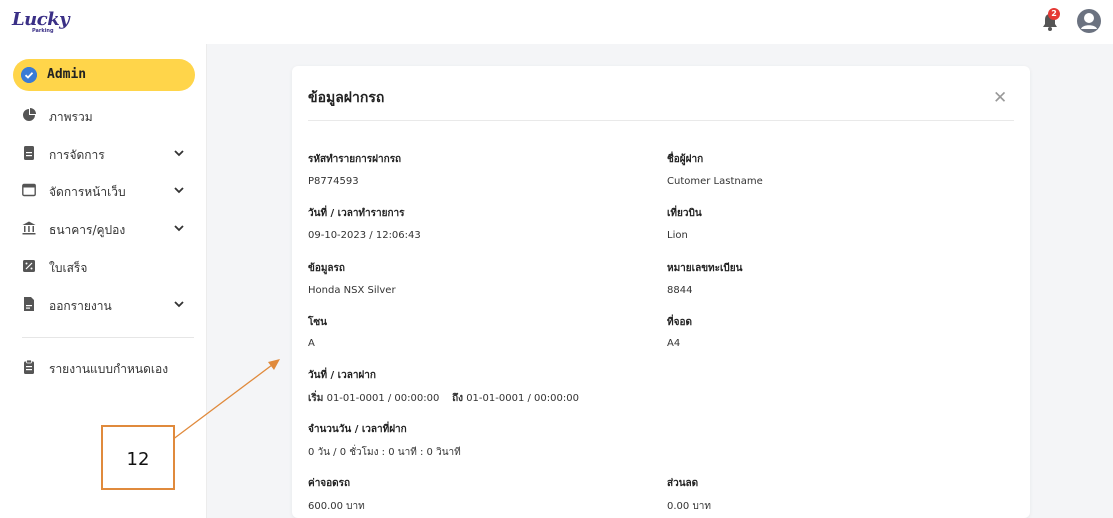 The height and width of the screenshot is (518, 1113). I want to click on sidebar-item-reports: ออกรายงาน, so click(107, 305).